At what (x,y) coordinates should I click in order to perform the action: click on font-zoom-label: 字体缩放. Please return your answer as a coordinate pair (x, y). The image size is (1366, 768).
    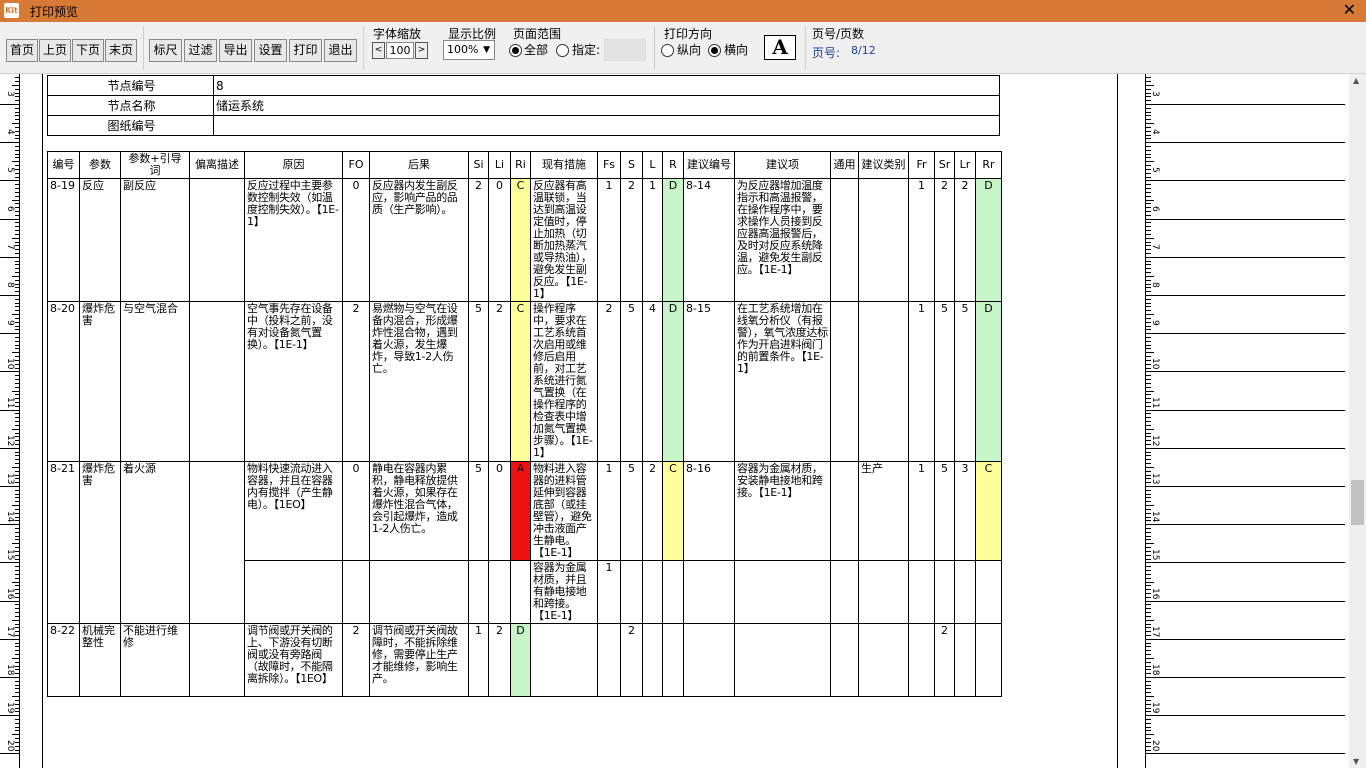
    Looking at the image, I should click on (397, 34).